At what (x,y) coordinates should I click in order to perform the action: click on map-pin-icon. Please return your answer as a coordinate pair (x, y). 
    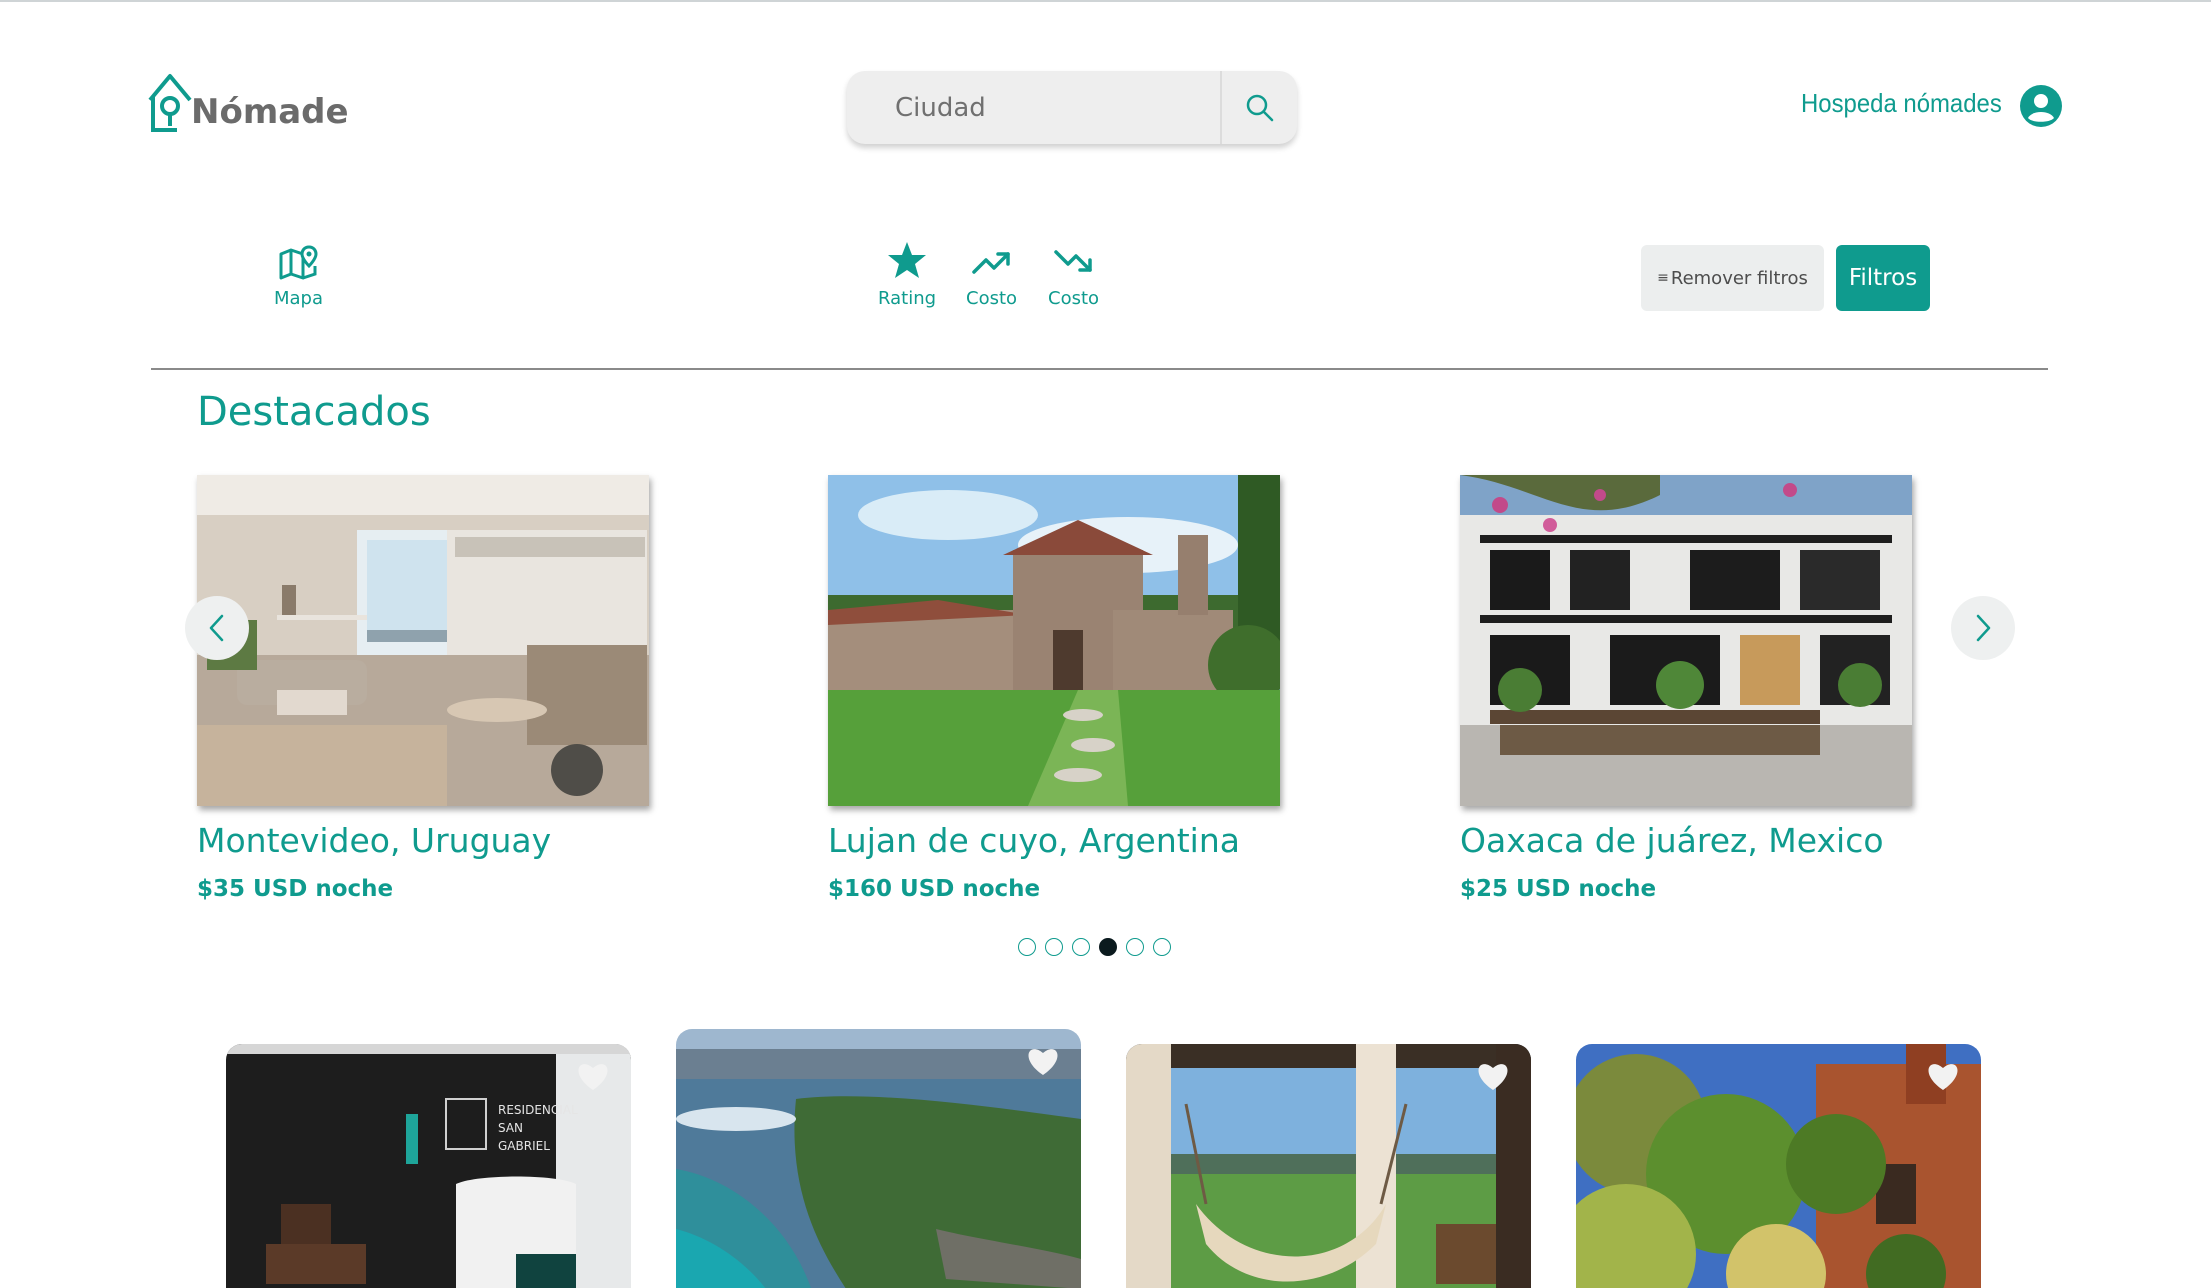
    Looking at the image, I should click on (298, 262).